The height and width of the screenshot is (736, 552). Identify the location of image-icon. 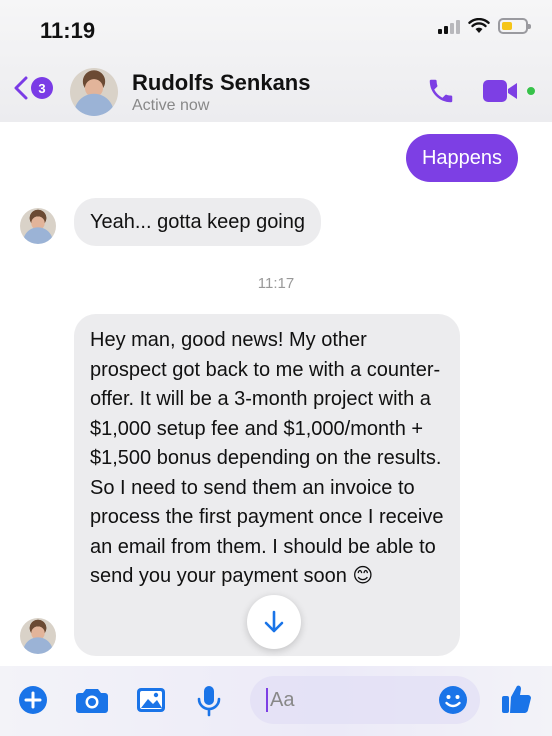
(151, 700).